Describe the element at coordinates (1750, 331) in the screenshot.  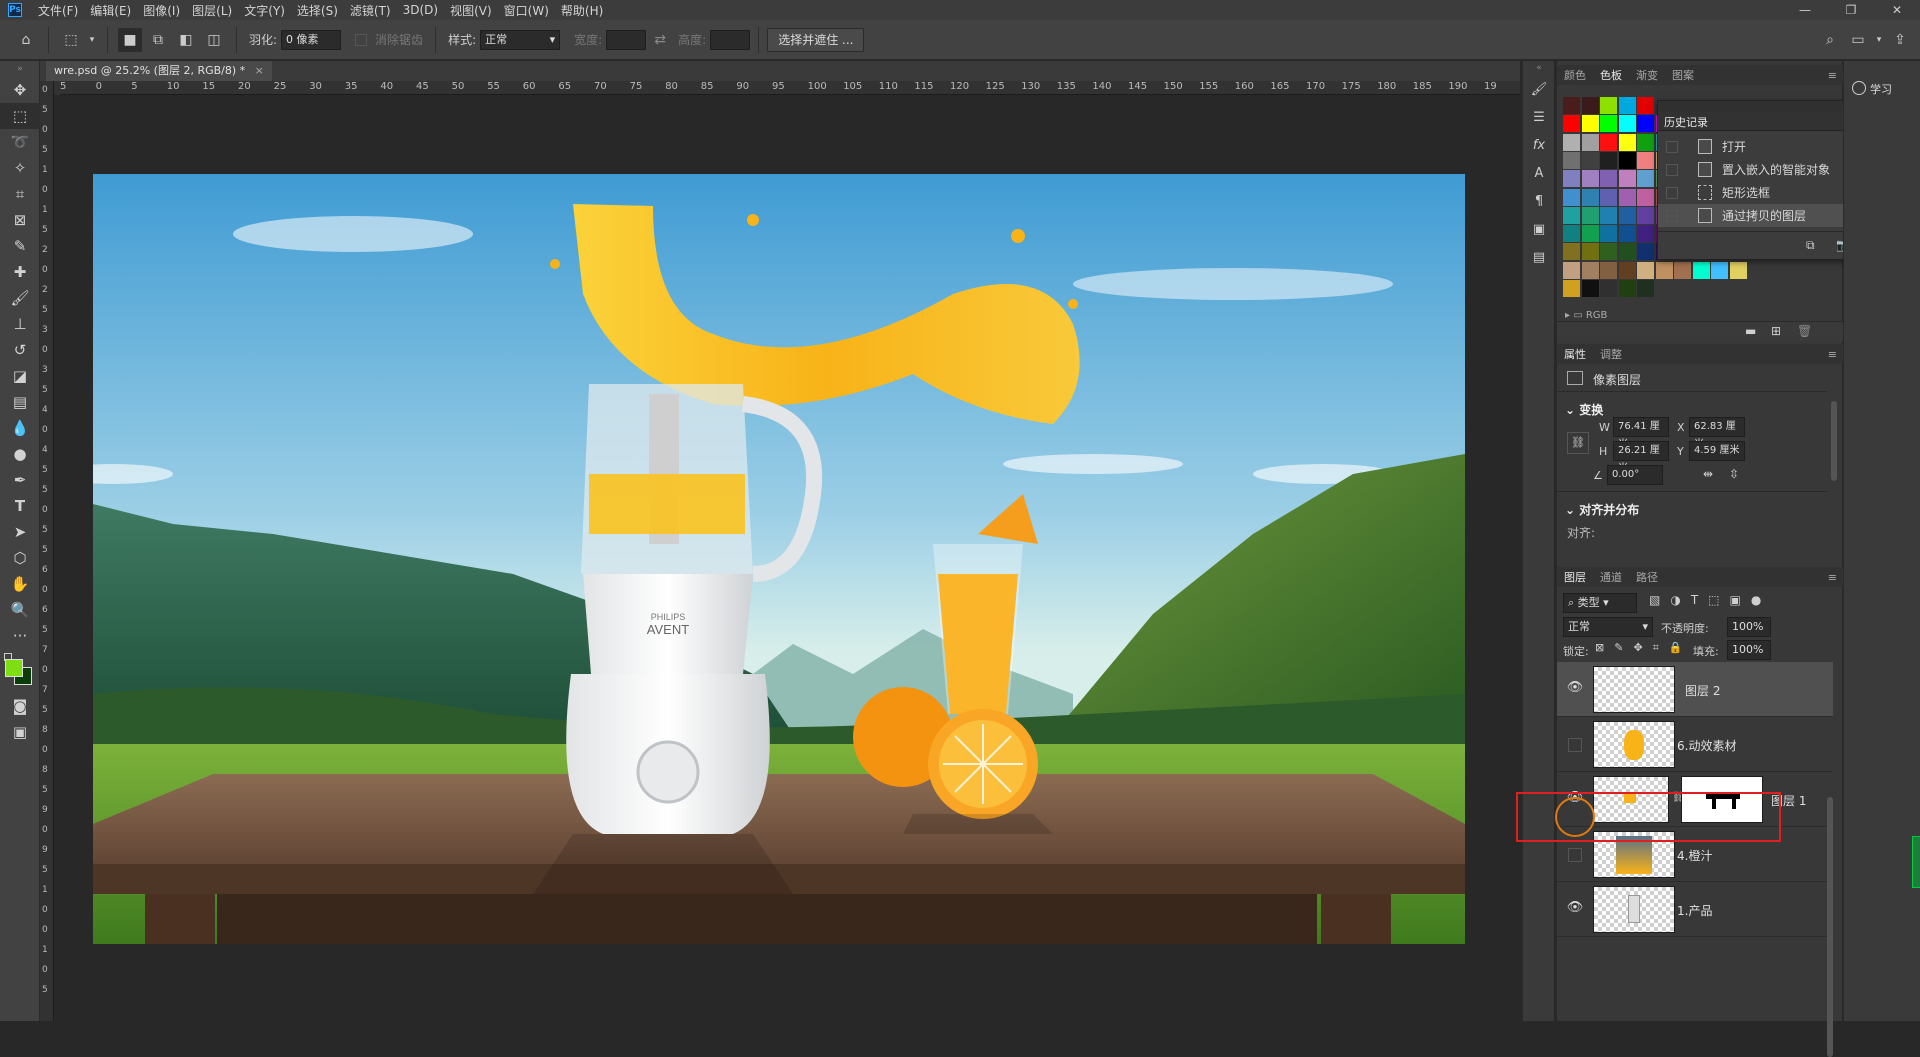
I see `new-group-icon: ▬` at that location.